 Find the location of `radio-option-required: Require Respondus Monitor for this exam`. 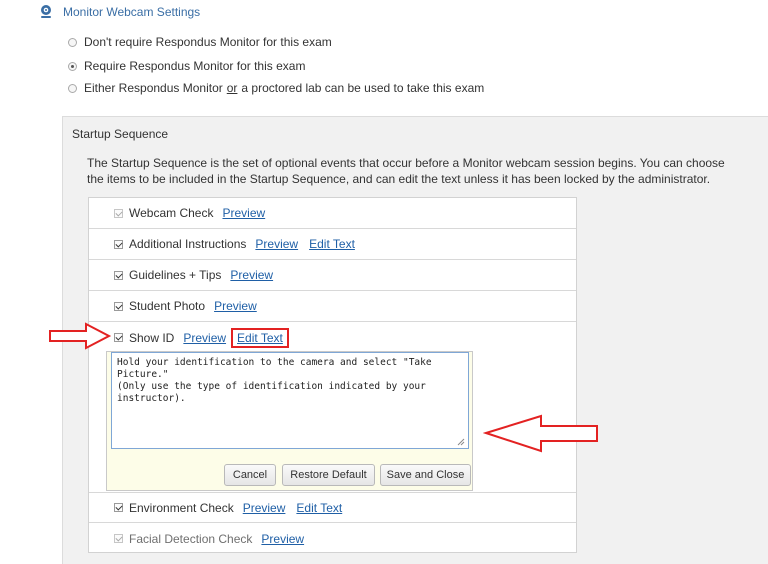

radio-option-required: Require Respondus Monitor for this exam is located at coordinates (186, 66).